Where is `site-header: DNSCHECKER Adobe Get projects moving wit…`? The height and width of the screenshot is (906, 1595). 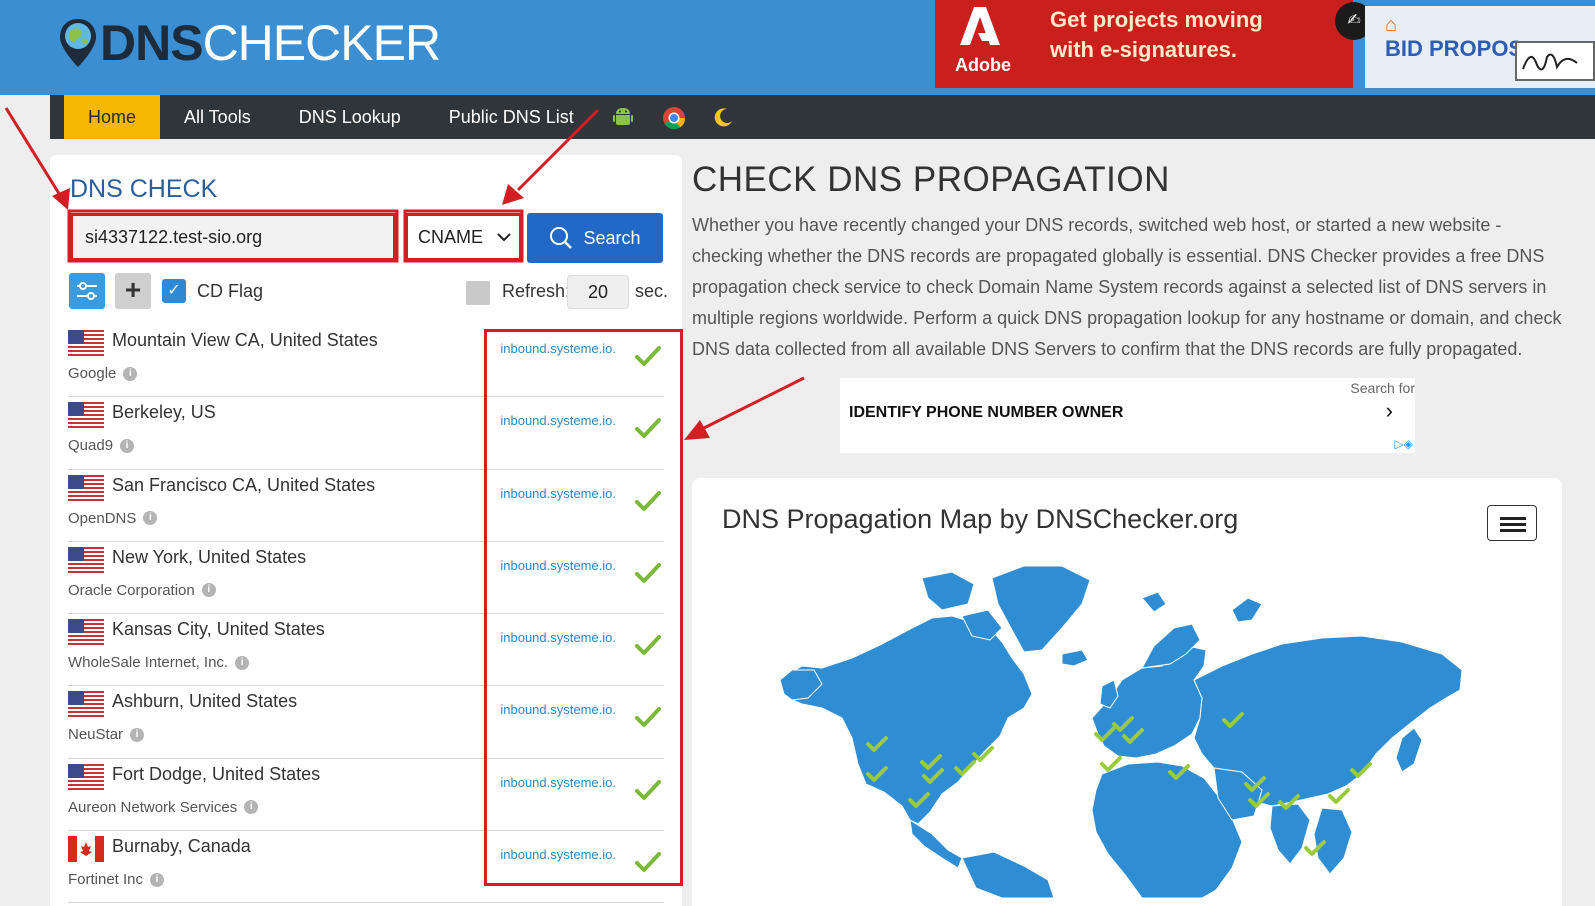
site-header: DNSCHECKER Adobe Get projects moving wit… is located at coordinates (797, 47).